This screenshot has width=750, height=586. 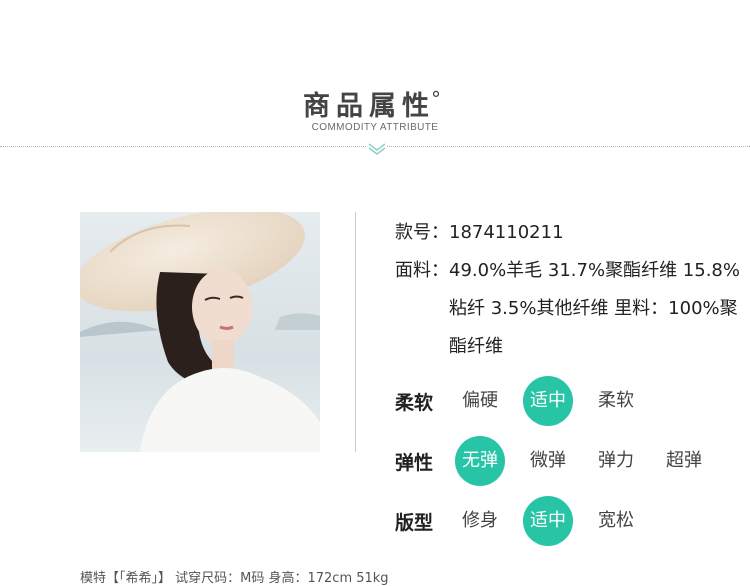 What do you see at coordinates (548, 521) in the screenshot?
I see `fit-option-regular: 适中` at bounding box center [548, 521].